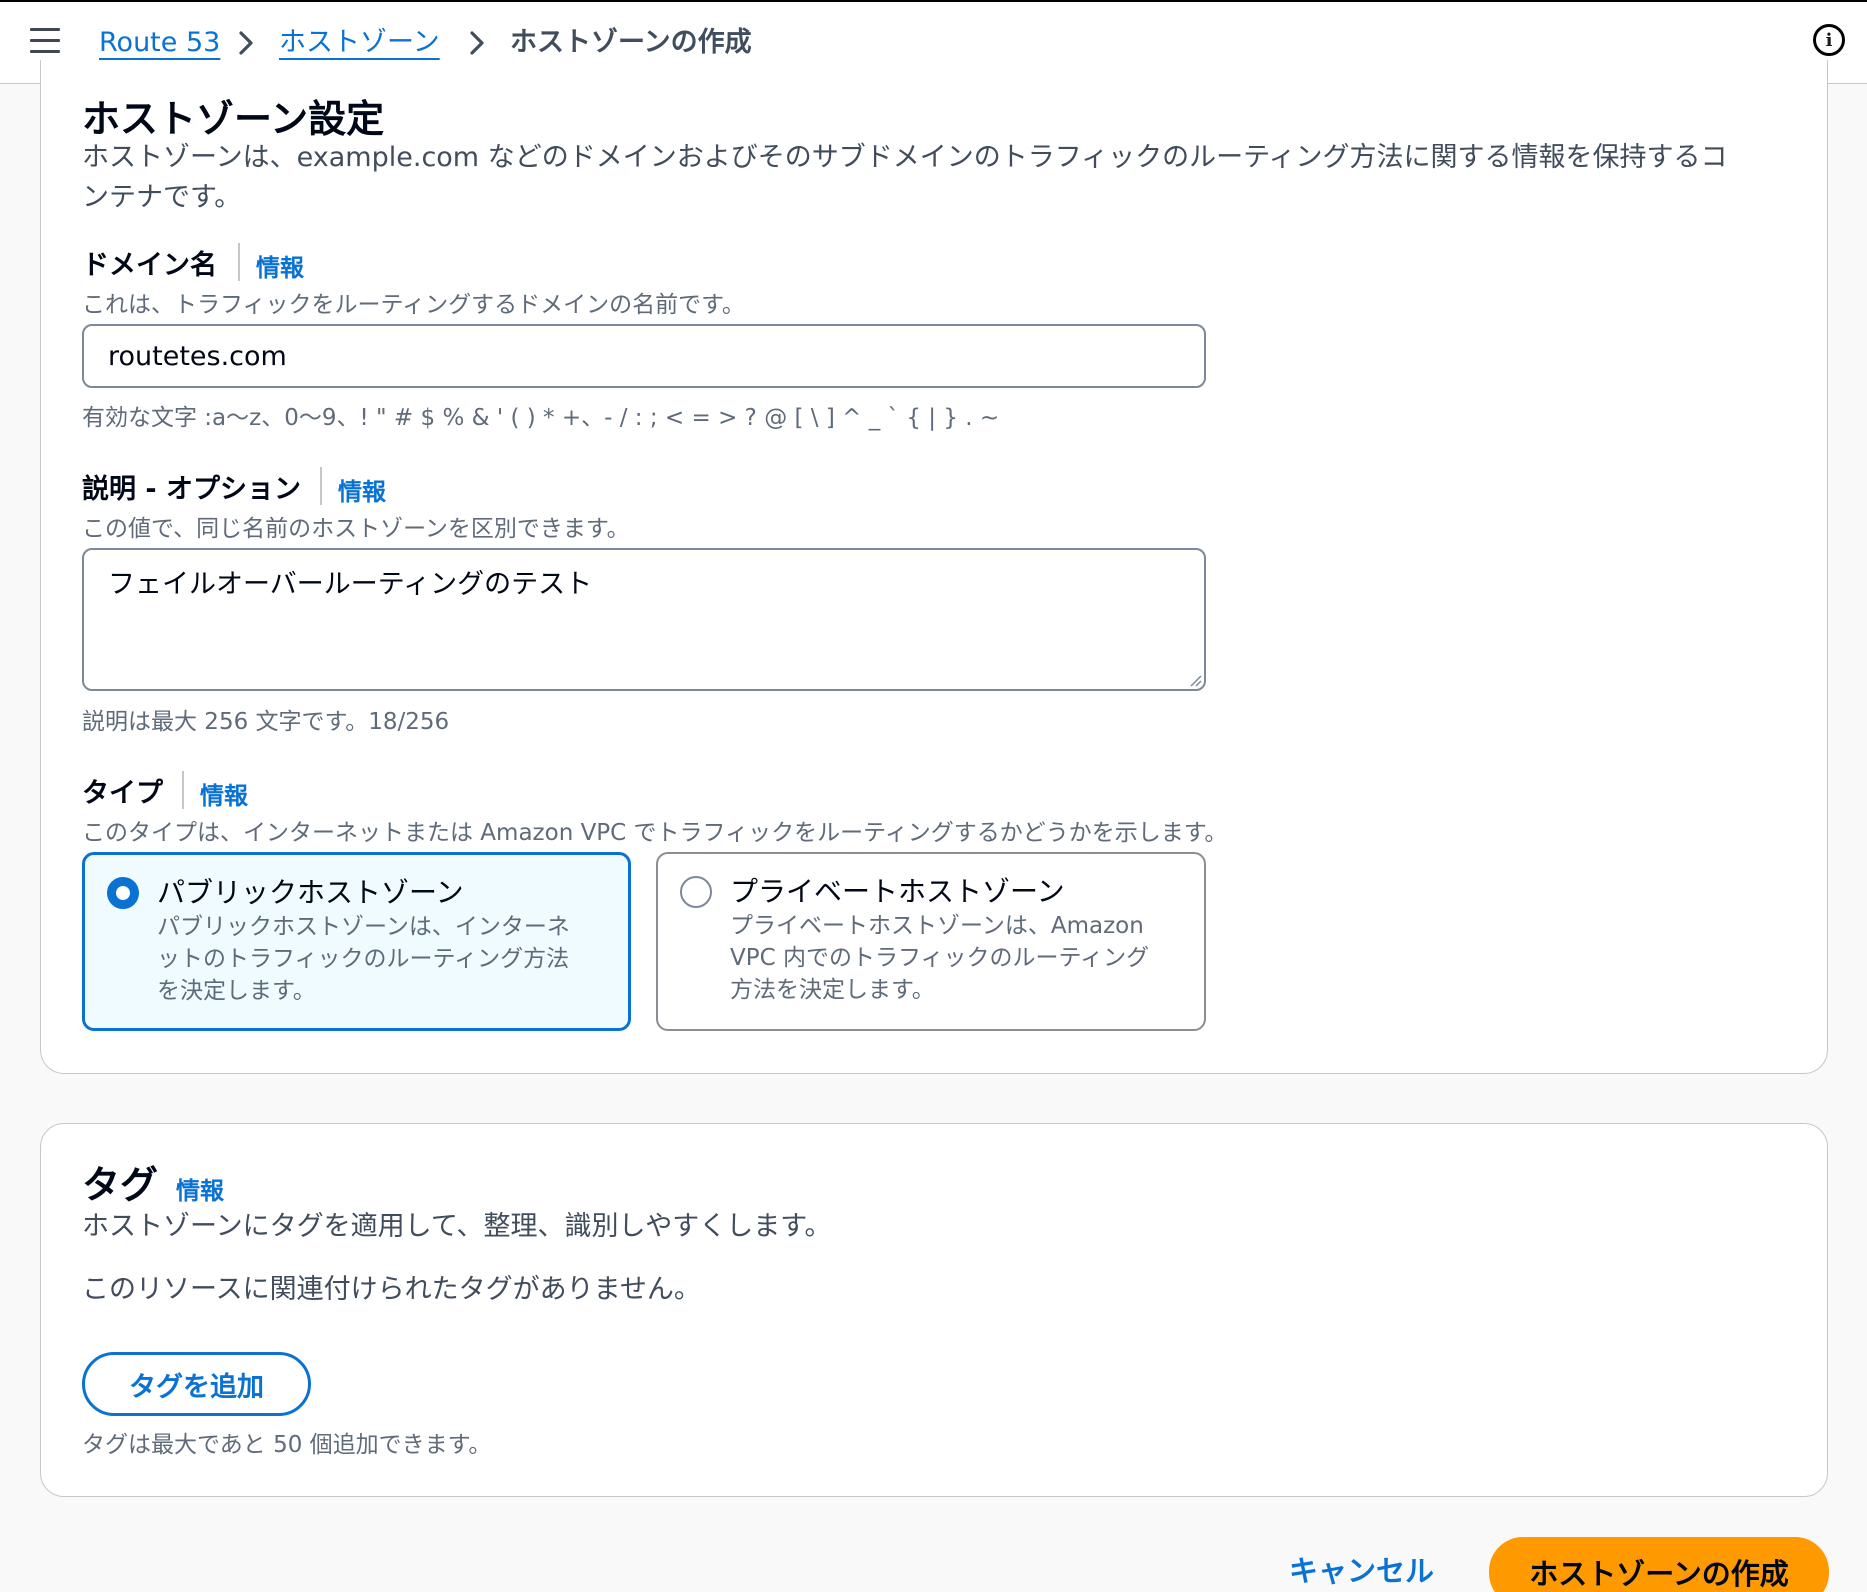 This screenshot has width=1867, height=1592. What do you see at coordinates (123, 893) in the screenshot?
I see `radio-button-selected` at bounding box center [123, 893].